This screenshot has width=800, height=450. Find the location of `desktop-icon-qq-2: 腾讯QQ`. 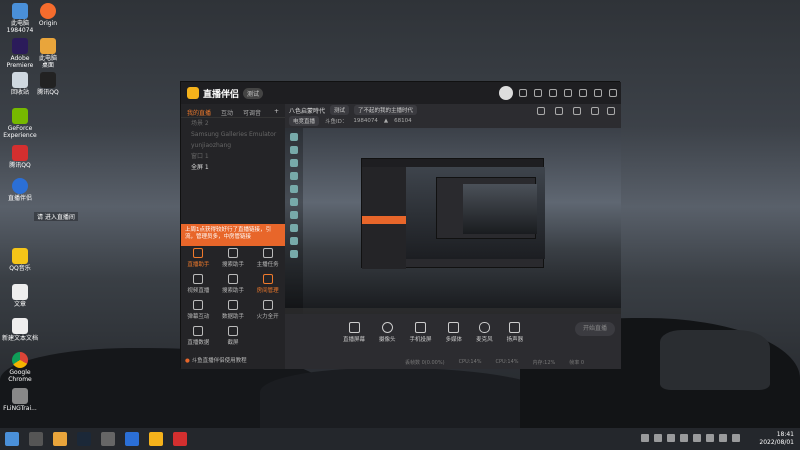

desktop-icon-qq-2: 腾讯QQ is located at coordinates (20, 157).